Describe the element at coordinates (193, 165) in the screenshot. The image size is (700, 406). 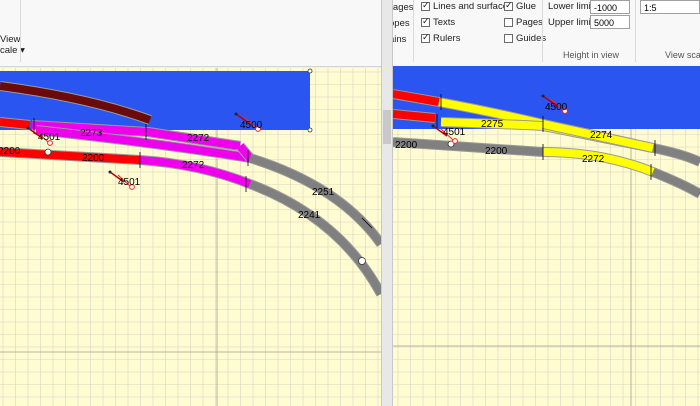
I see `label-2272-lower: 2272` at that location.